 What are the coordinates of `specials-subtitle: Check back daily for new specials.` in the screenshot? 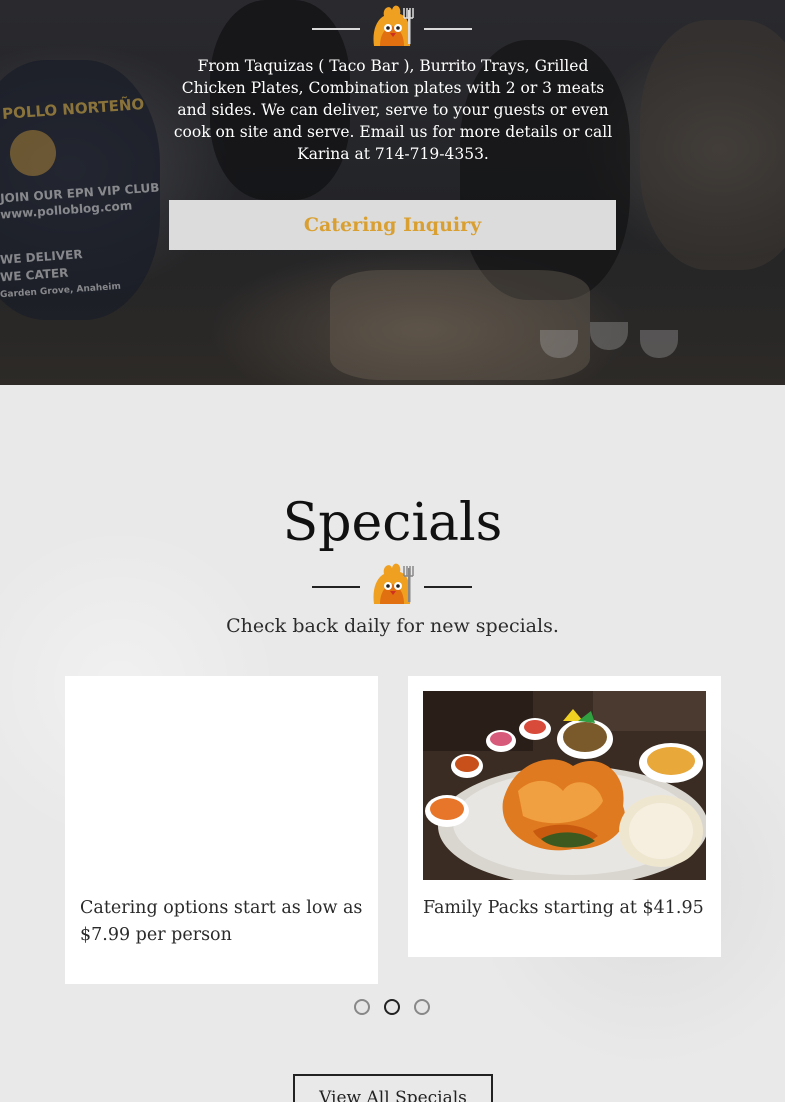 It's located at (392, 626).